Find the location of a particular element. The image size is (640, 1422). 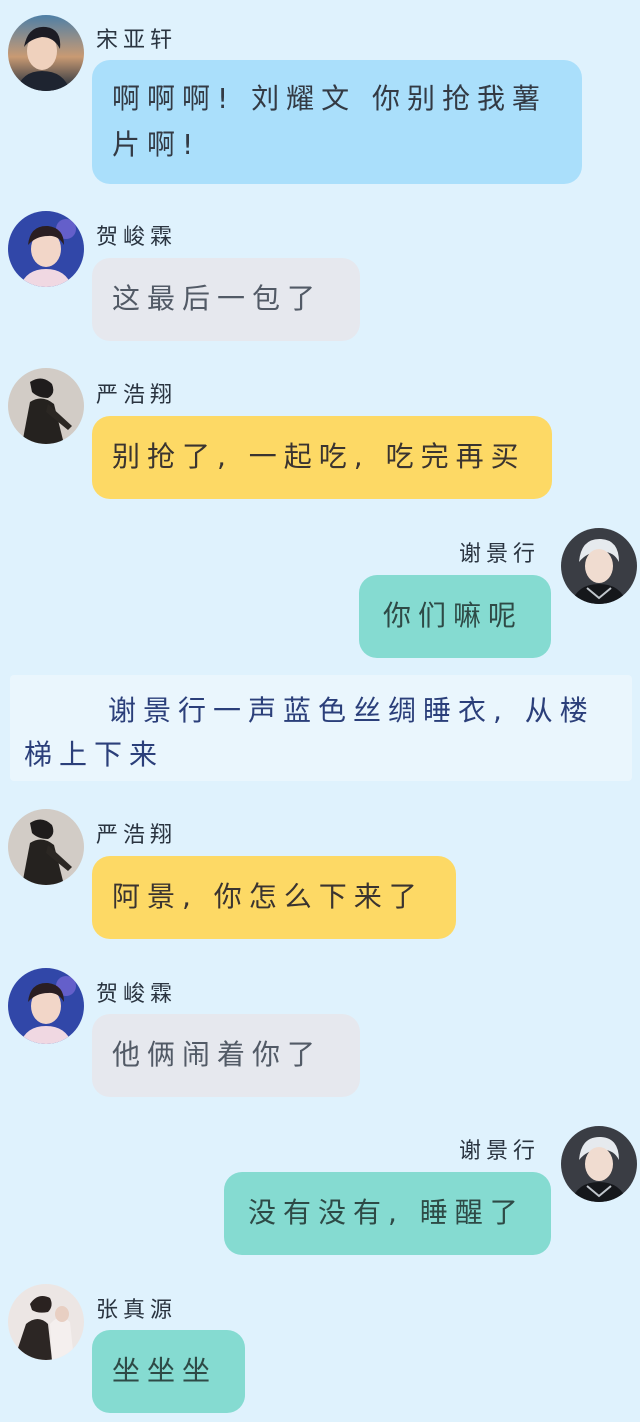

message-bubble: 坐坐坐 is located at coordinates (168, 1371).